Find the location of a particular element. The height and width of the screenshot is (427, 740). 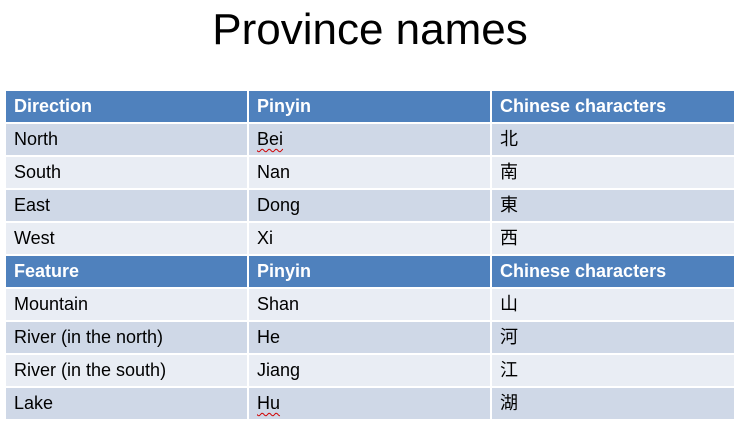

chinese-character-cell: 河 is located at coordinates (612, 338).